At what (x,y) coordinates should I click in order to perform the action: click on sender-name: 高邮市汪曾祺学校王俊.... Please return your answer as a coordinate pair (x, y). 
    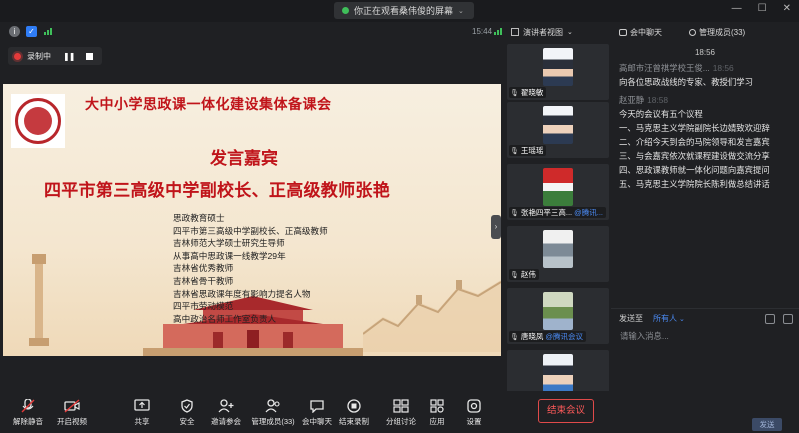
    Looking at the image, I should click on (664, 68).